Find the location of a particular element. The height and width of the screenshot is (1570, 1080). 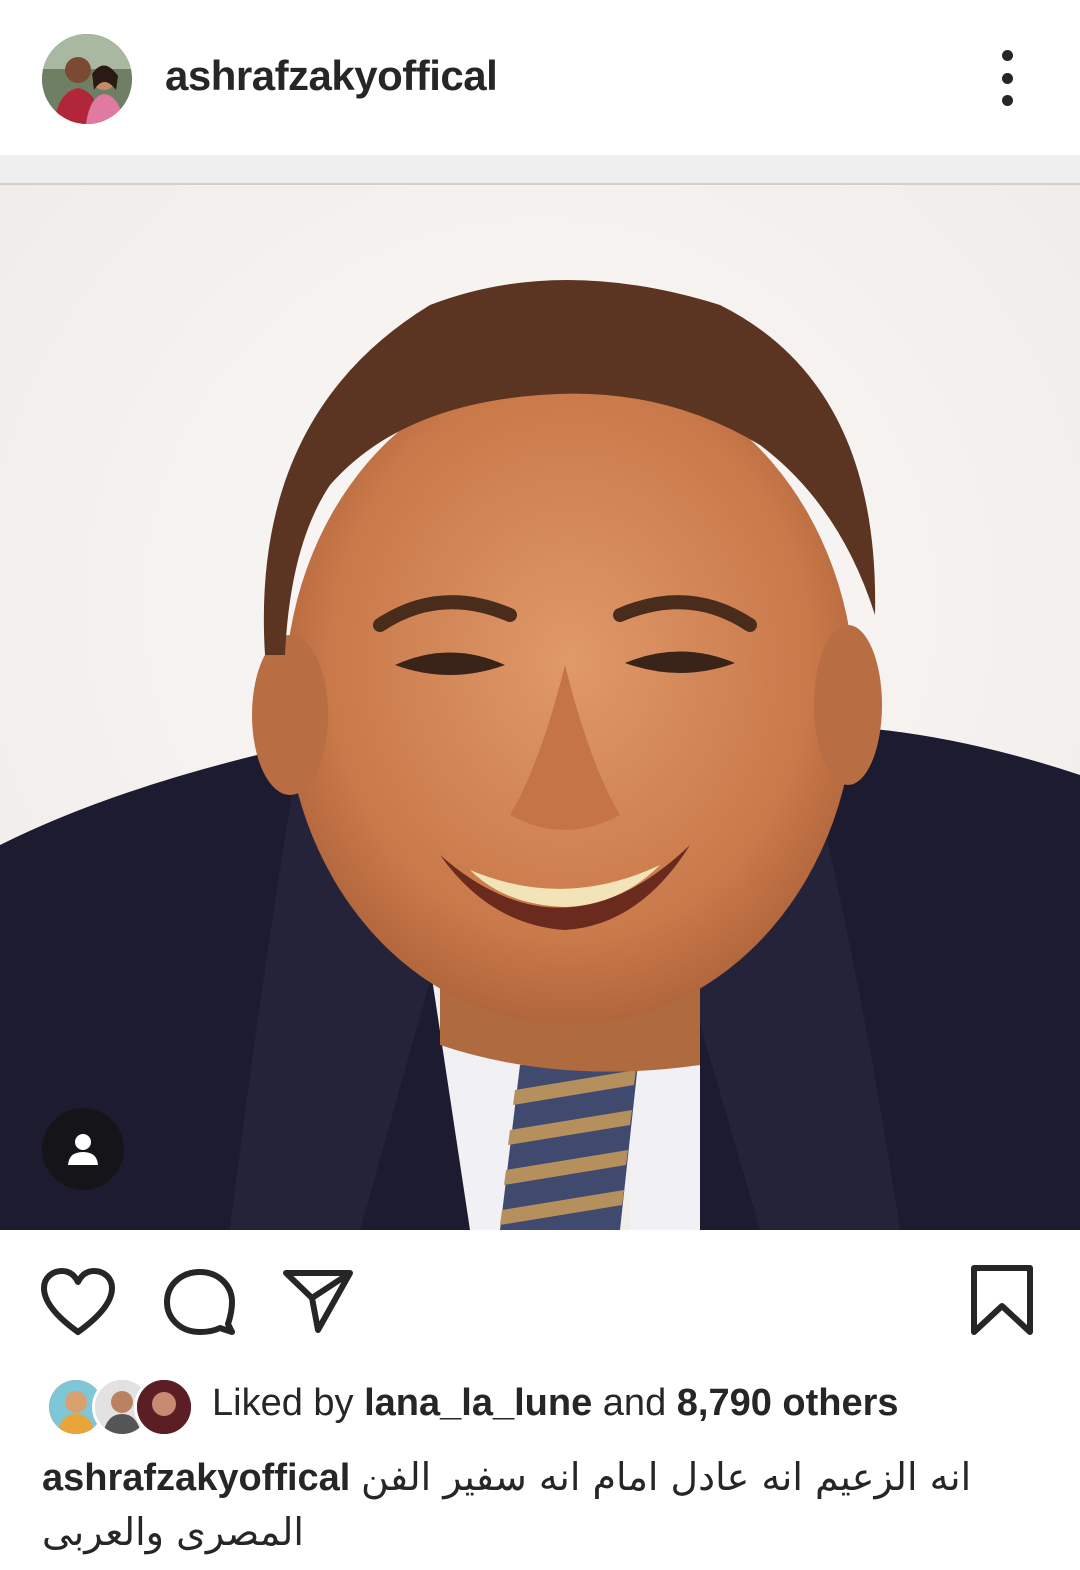

more-vertical-icon is located at coordinates (1007, 55).